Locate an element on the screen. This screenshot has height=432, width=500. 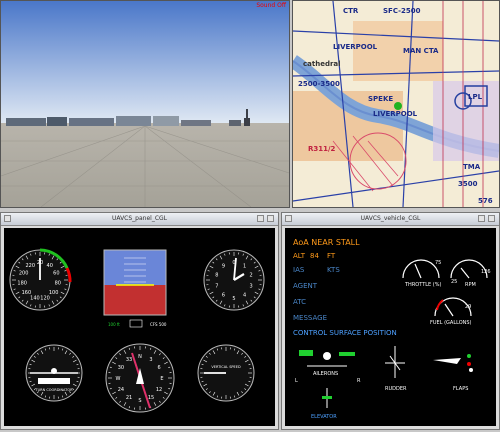
panel-title: UAVCS_panel_CGL is located at coordinates (139, 218).